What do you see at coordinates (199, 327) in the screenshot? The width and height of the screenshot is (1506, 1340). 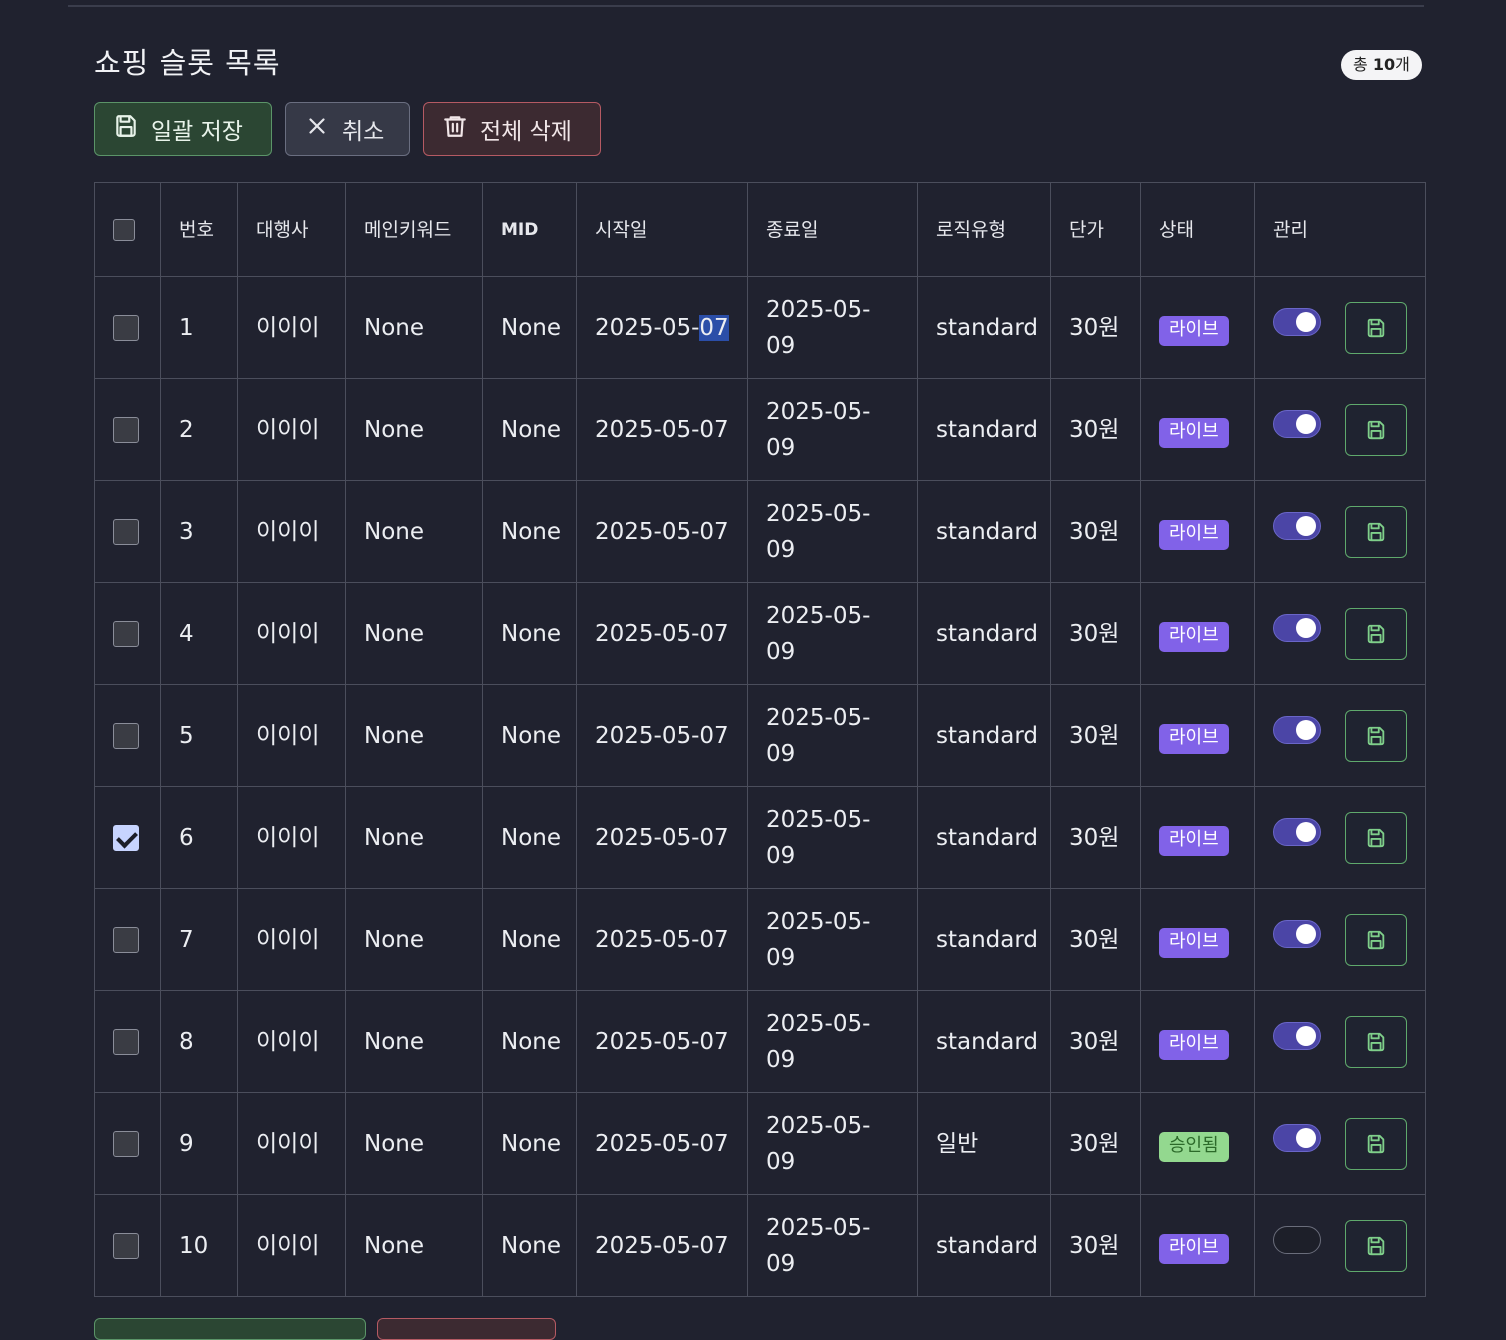 I see `cell-no: 1` at bounding box center [199, 327].